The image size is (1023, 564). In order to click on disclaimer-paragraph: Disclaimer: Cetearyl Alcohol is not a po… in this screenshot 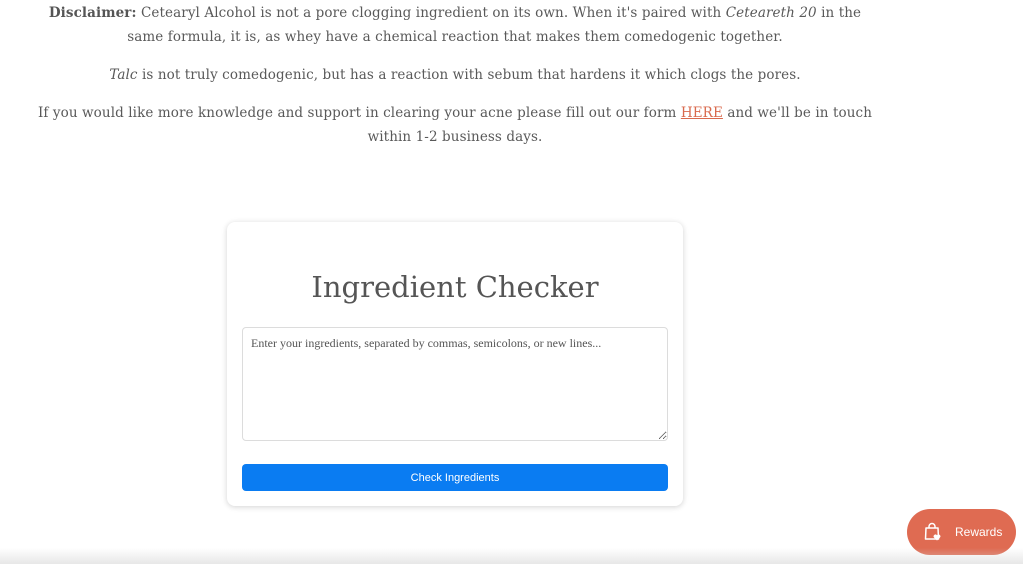, I will do `click(455, 25)`.